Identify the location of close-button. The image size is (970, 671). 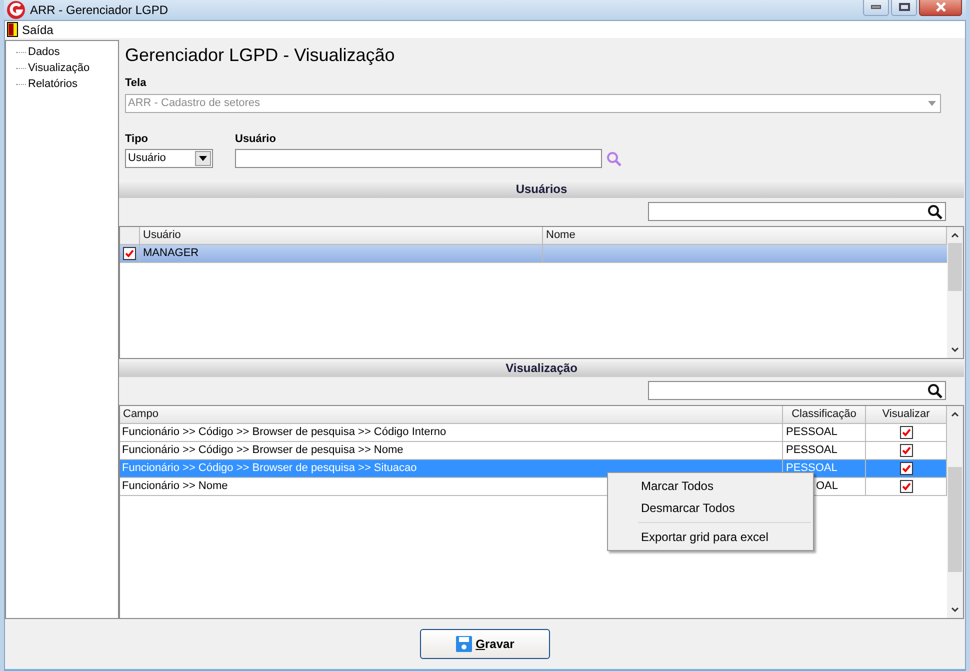
(940, 8).